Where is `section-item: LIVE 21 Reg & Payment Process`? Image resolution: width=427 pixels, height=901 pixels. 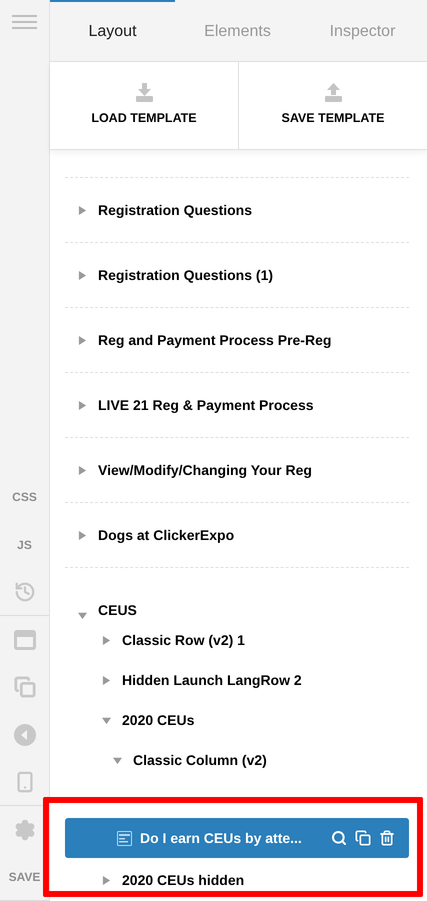
section-item: LIVE 21 Reg & Payment Process is located at coordinates (206, 405).